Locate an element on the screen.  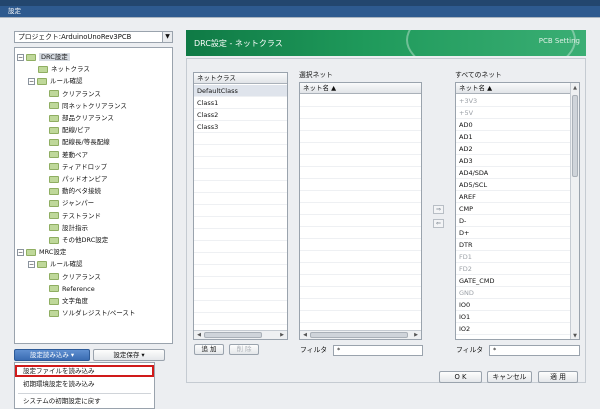
net-row: CMP is located at coordinates (514, 209).